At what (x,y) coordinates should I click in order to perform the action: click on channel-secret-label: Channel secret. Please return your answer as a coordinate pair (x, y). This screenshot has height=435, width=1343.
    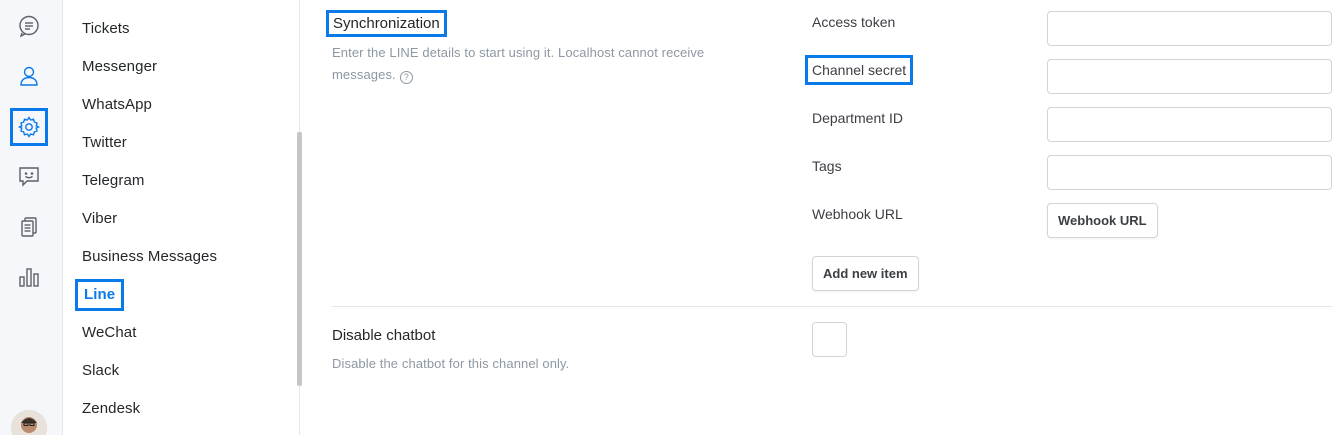
    Looking at the image, I should click on (859, 70).